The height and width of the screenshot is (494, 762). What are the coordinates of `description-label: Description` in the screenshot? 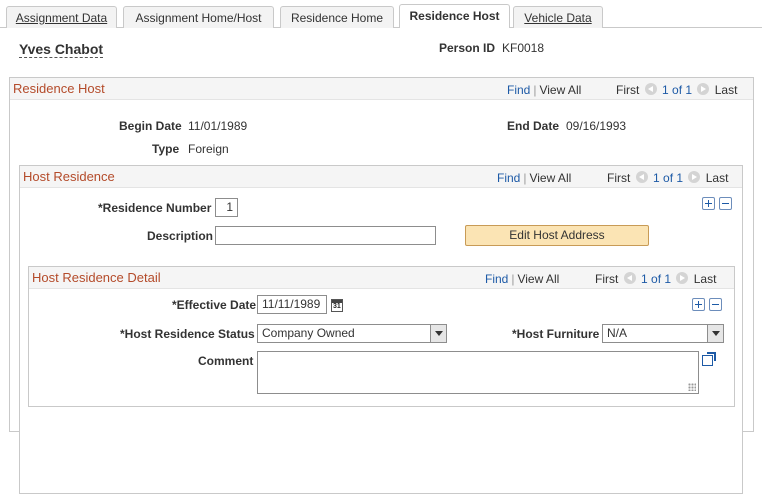 It's located at (180, 236).